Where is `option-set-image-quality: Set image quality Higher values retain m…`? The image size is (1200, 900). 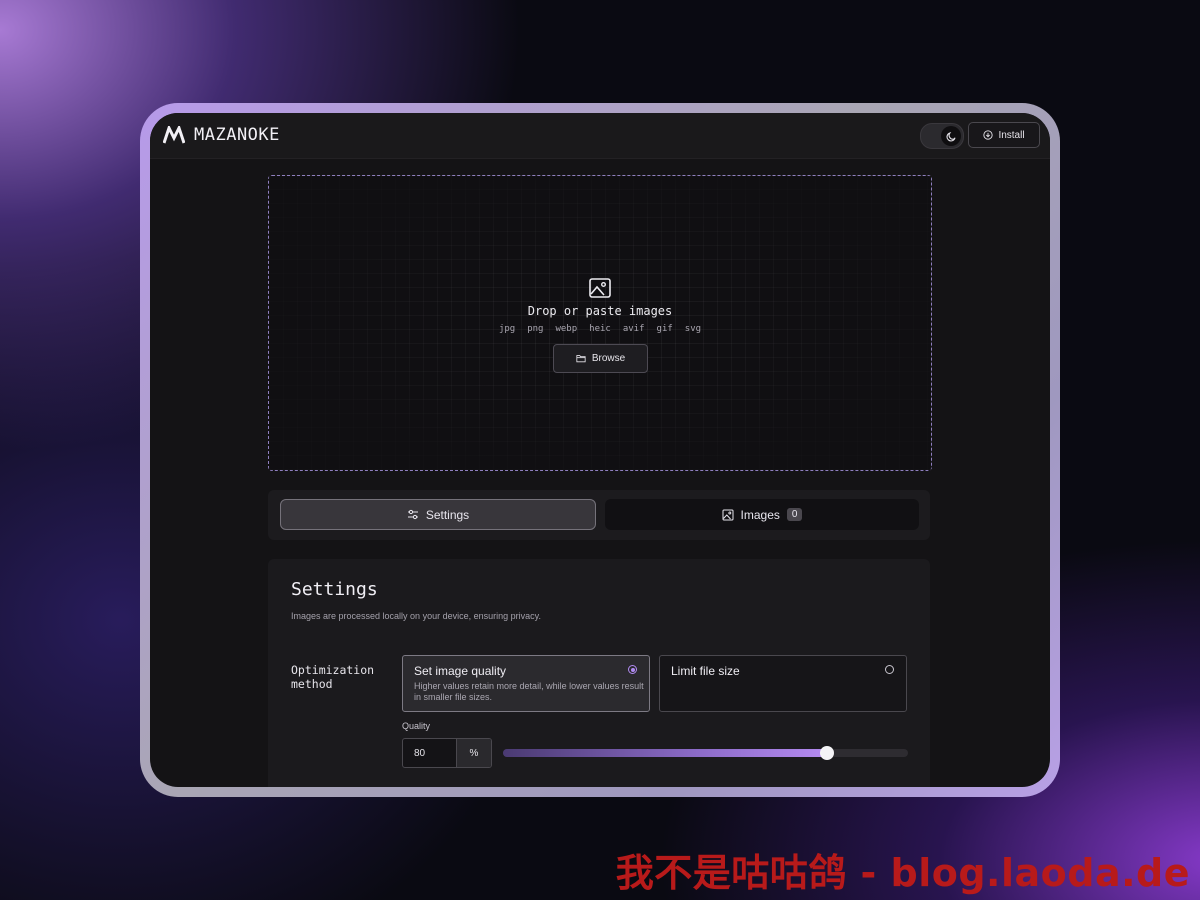 option-set-image-quality: Set image quality Higher values retain m… is located at coordinates (526, 683).